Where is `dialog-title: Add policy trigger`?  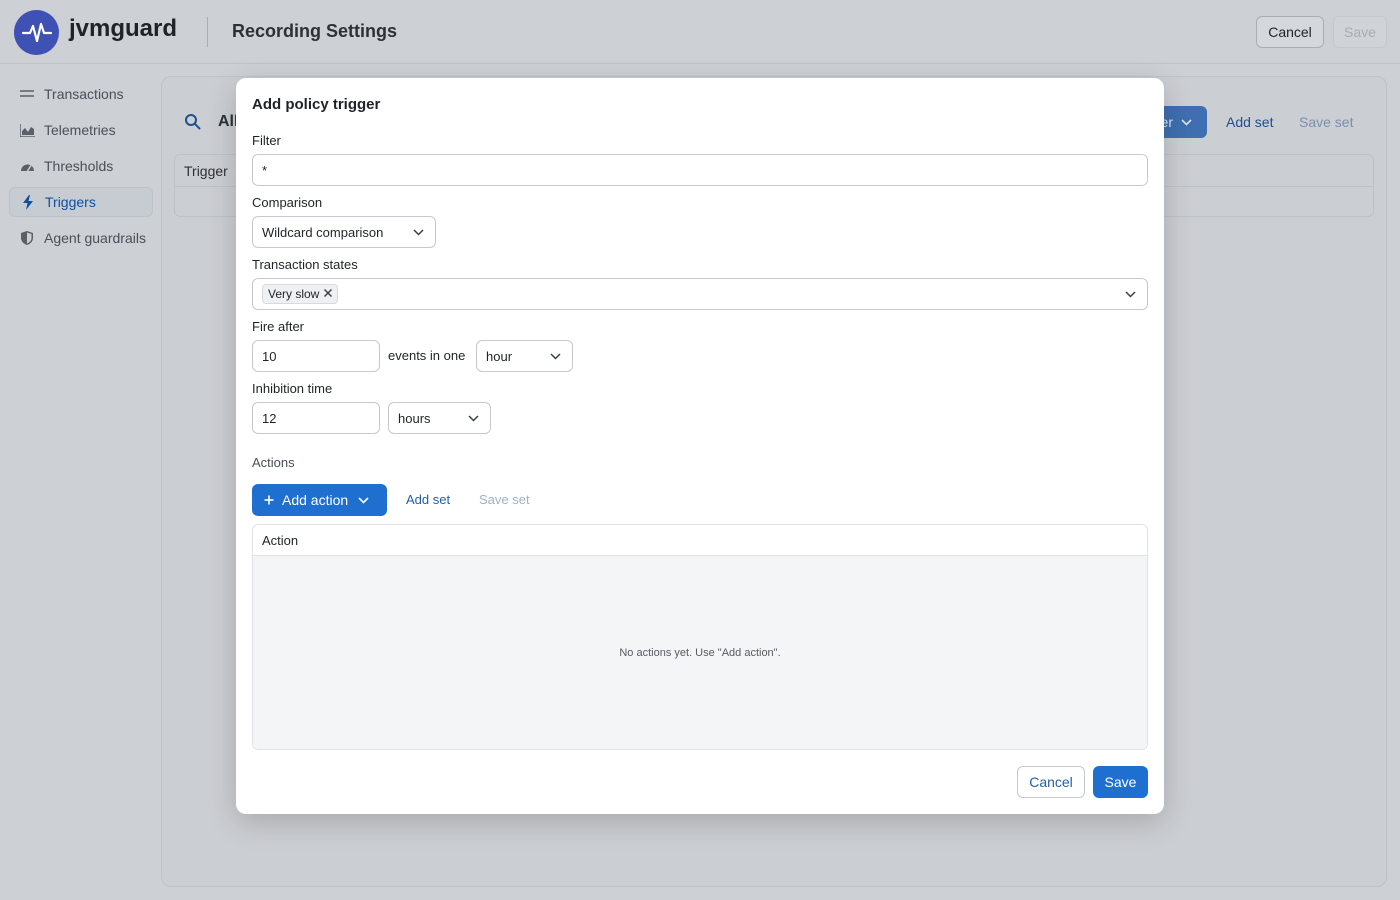 dialog-title: Add policy trigger is located at coordinates (316, 104).